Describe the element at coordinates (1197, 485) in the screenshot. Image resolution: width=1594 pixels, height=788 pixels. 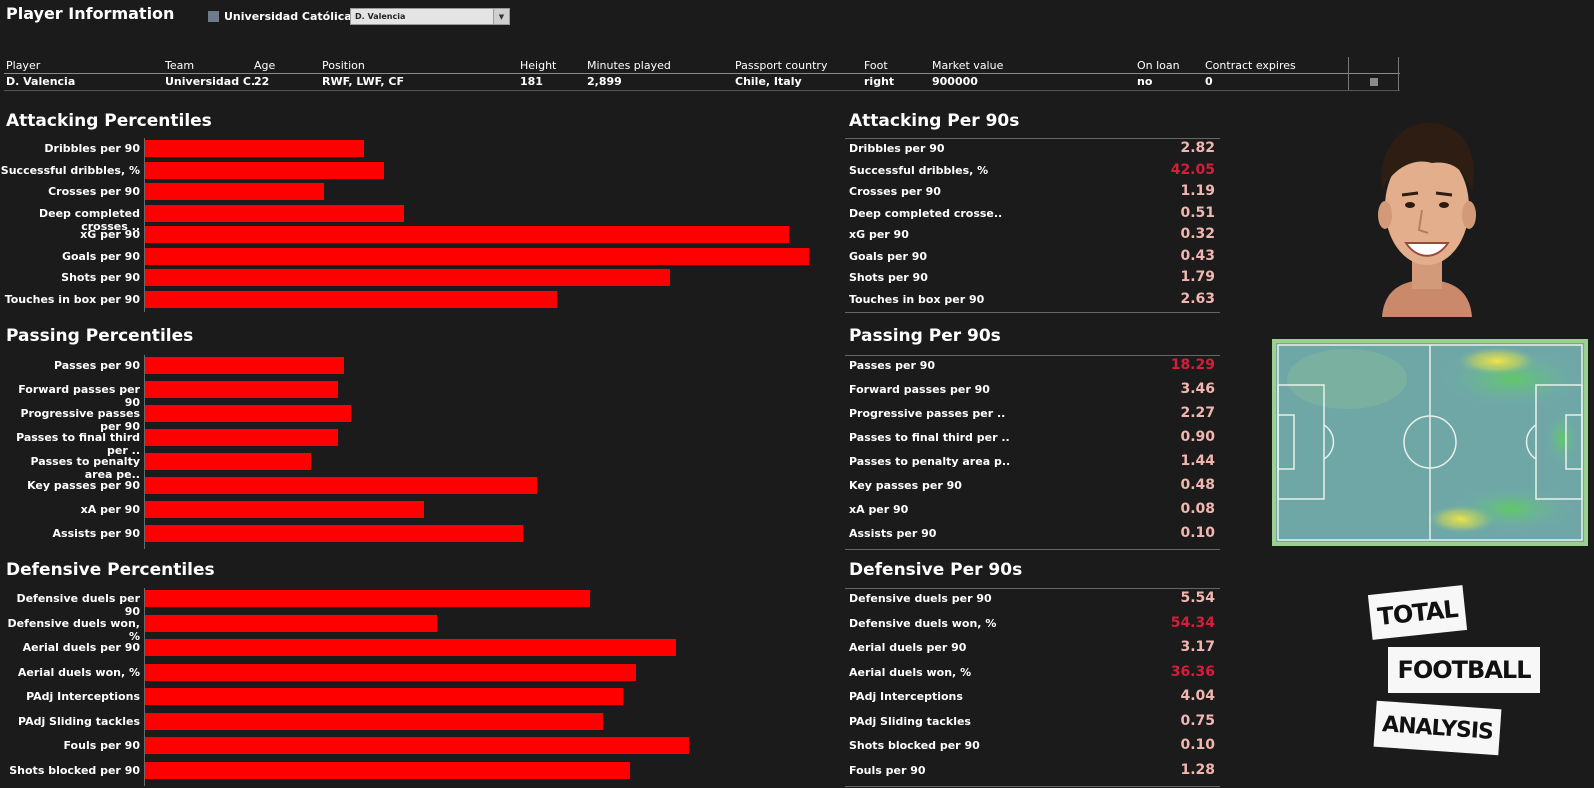
I see `per90-value: 0.48` at that location.